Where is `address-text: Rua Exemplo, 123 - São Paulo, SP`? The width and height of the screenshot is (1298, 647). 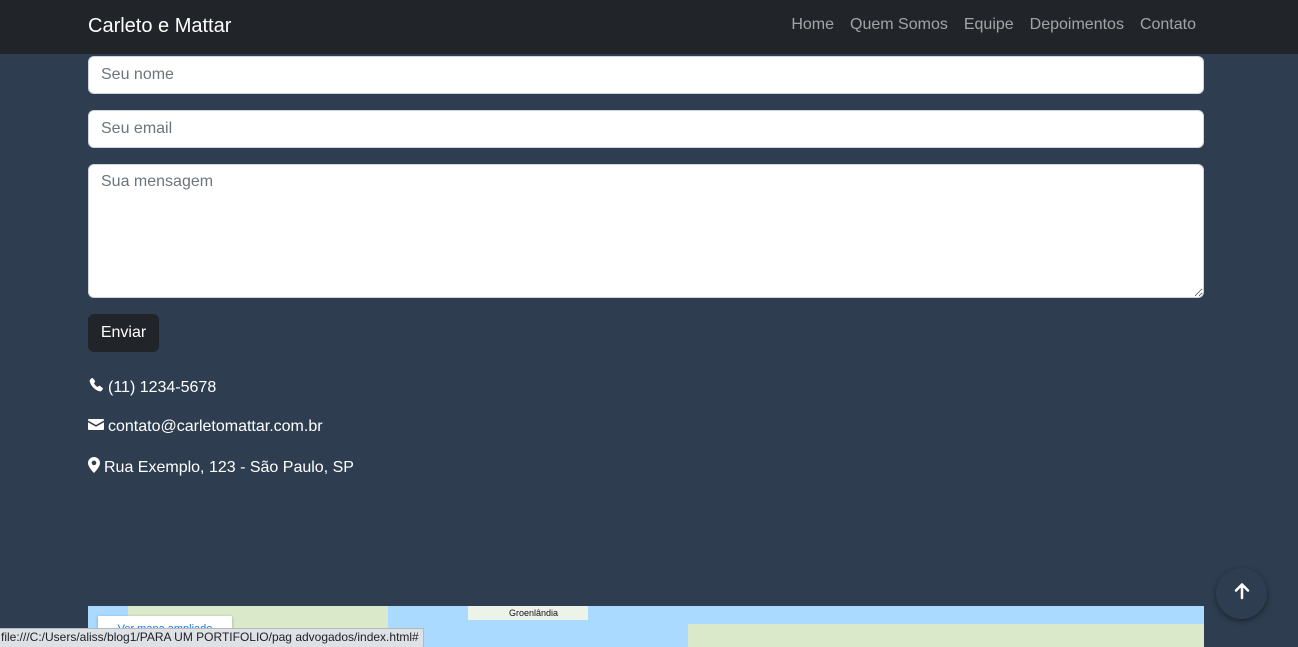
address-text: Rua Exemplo, 123 - São Paulo, SP is located at coordinates (229, 467).